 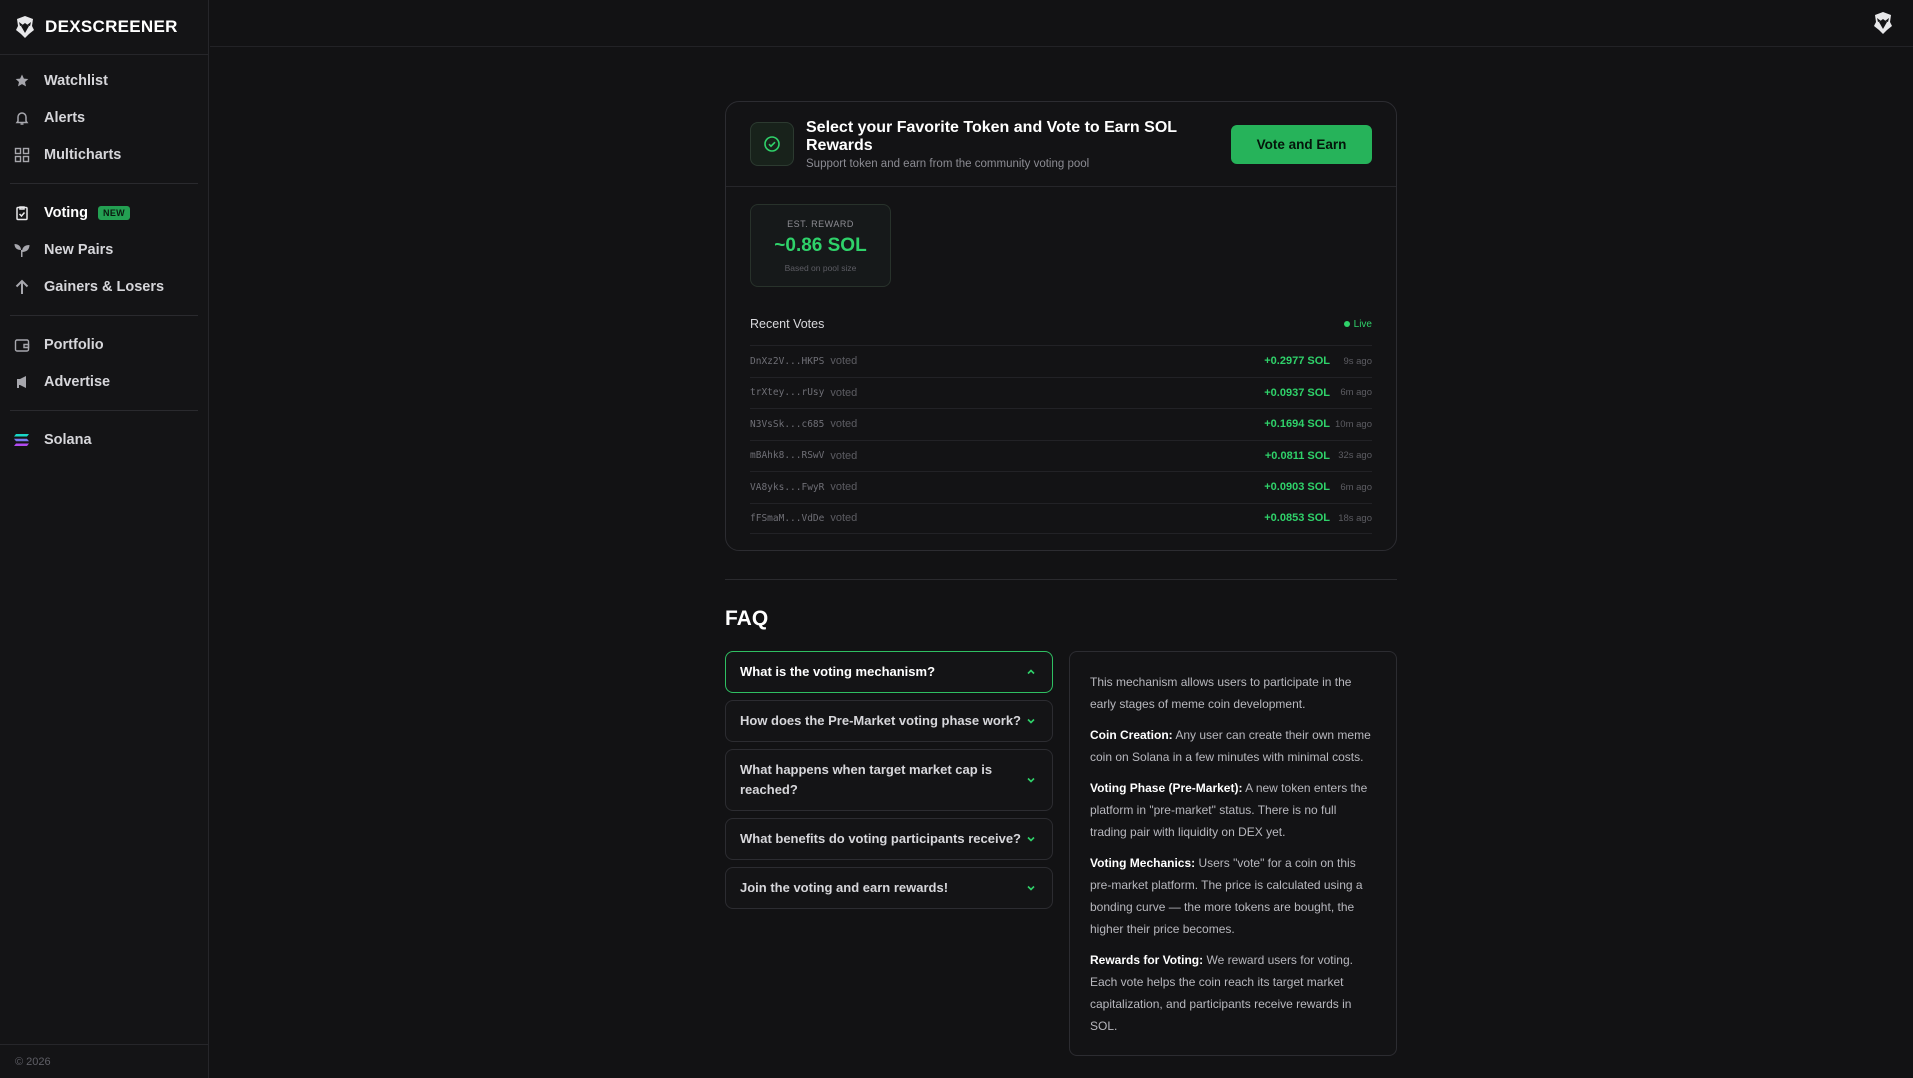 What do you see at coordinates (820, 268) in the screenshot?
I see `reward-note: Based on pool size` at bounding box center [820, 268].